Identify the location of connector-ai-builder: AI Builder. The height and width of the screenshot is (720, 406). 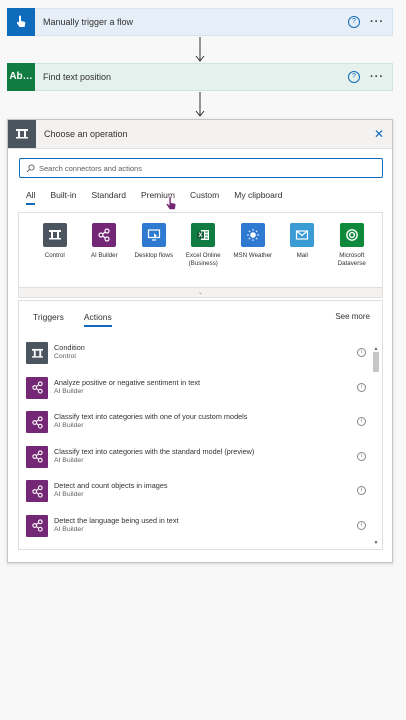
(105, 245).